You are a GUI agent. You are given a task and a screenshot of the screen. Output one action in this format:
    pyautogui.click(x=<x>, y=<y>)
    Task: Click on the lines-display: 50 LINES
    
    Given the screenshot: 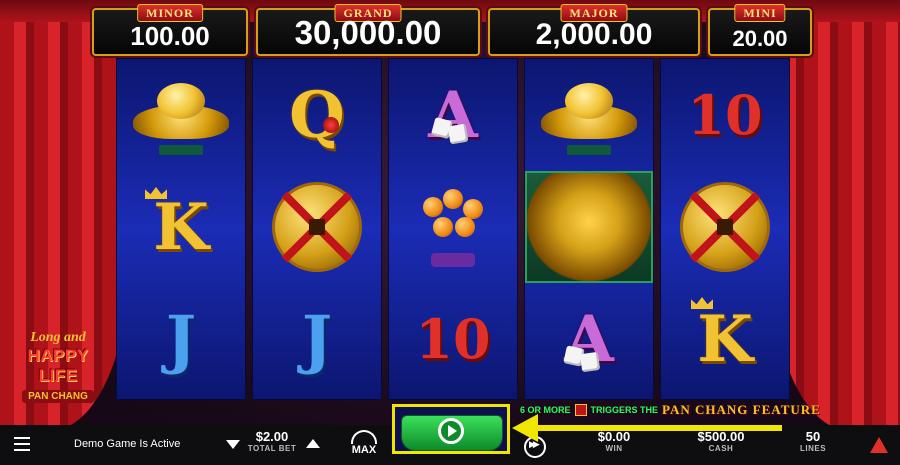 What is the action you would take?
    pyautogui.click(x=813, y=441)
    